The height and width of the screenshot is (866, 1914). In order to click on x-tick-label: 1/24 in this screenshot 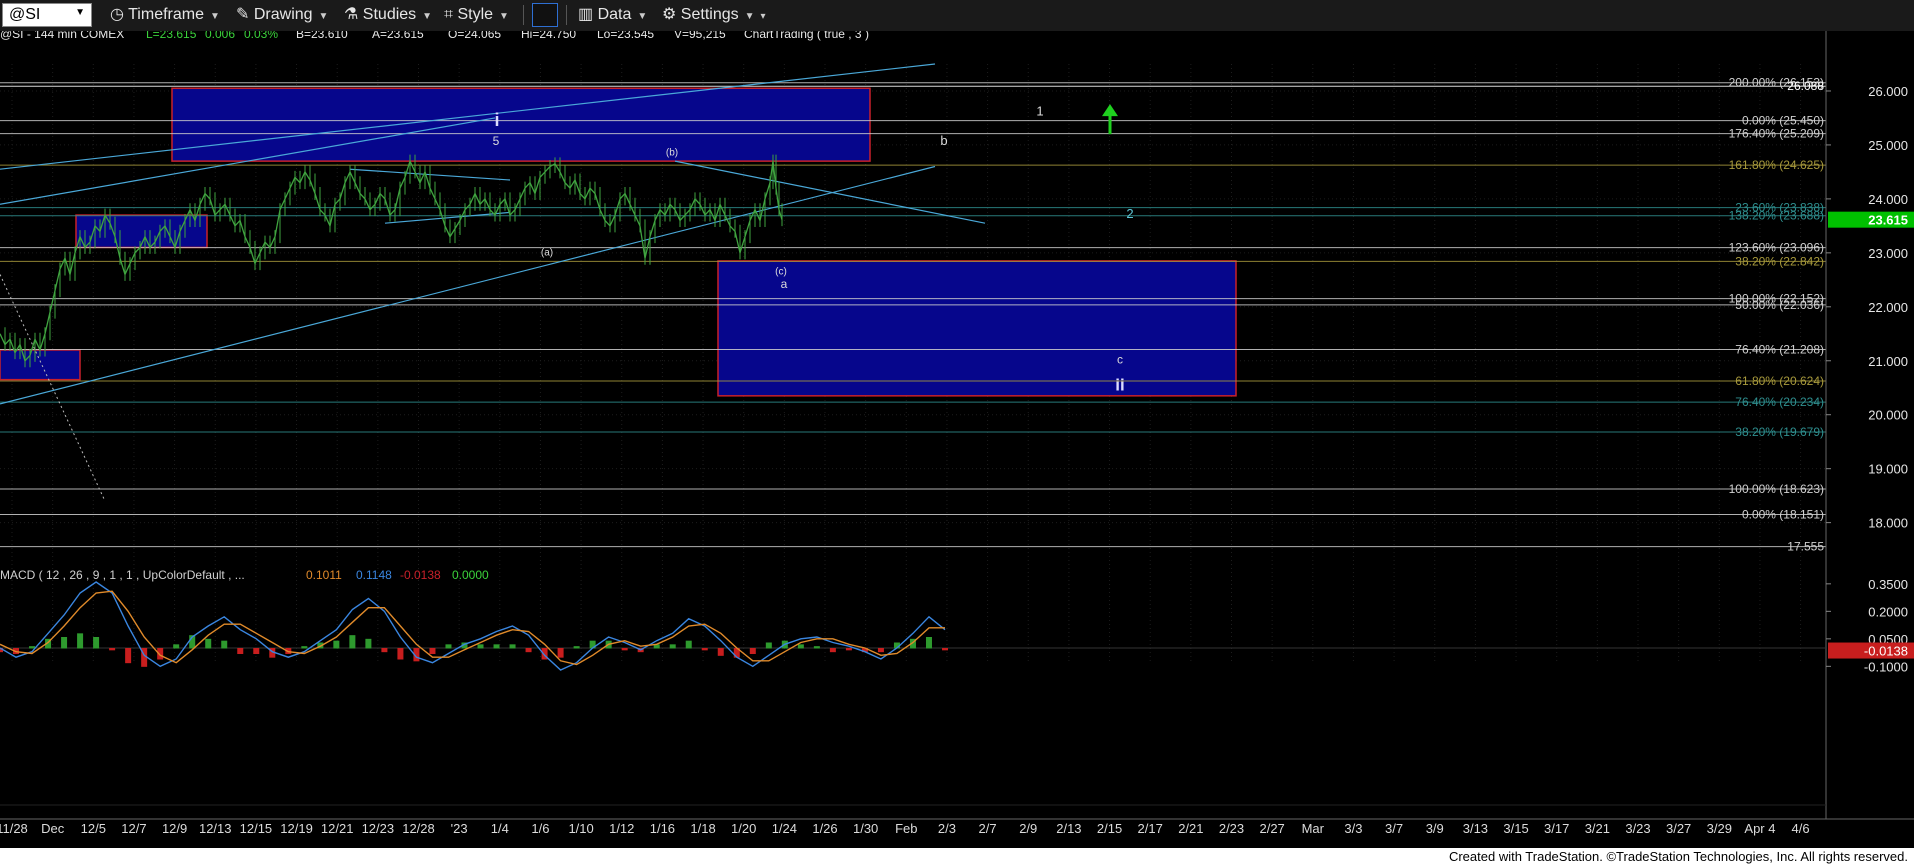, I will do `click(784, 828)`.